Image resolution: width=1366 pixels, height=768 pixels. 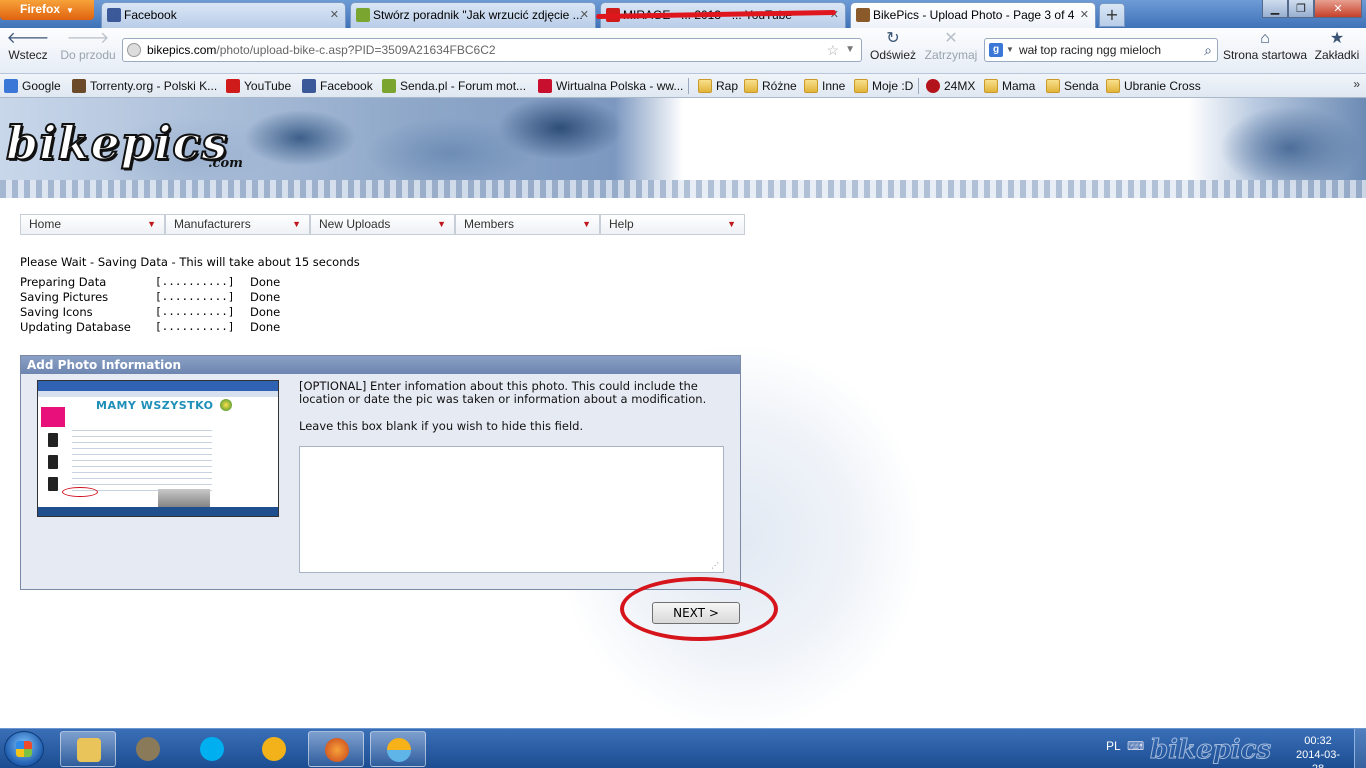 What do you see at coordinates (64, 297) in the screenshot?
I see `status-label: Saving Pictures` at bounding box center [64, 297].